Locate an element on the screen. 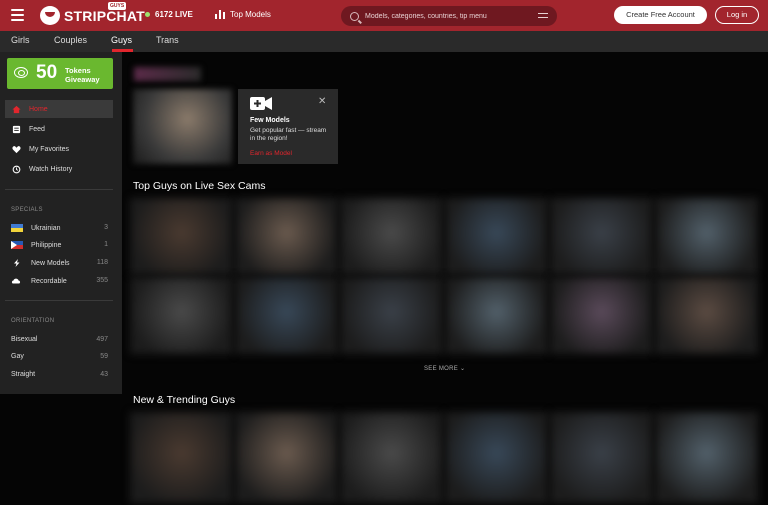  tab-girls: Girls is located at coordinates (20, 40).